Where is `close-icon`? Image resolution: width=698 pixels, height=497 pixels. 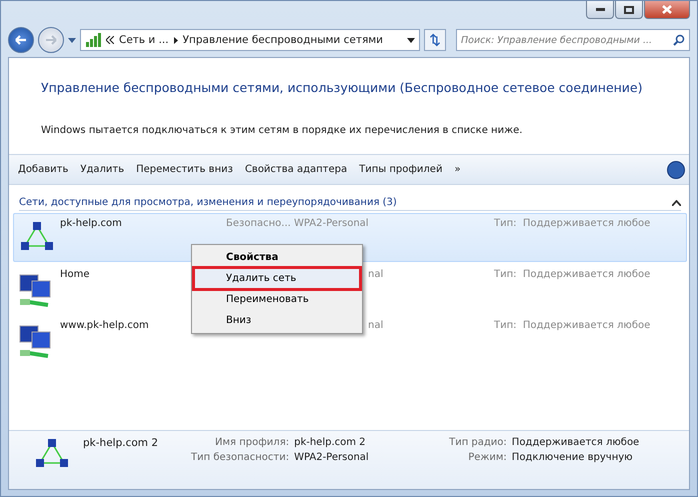
close-icon is located at coordinates (667, 9).